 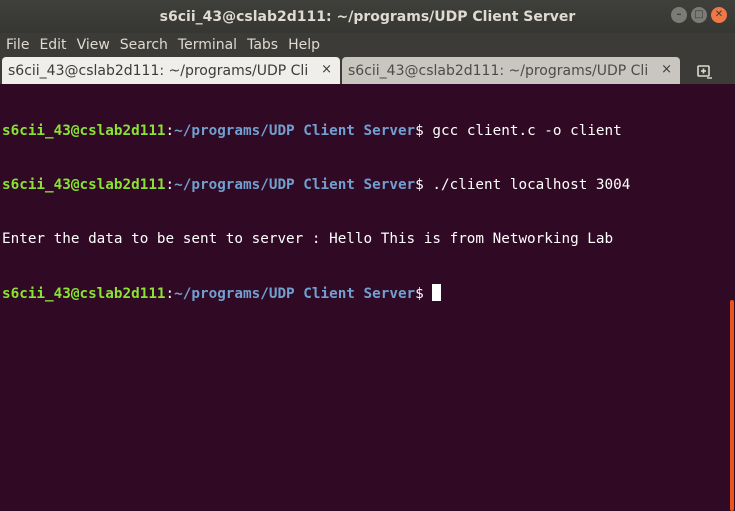 I want to click on menu-bar: File Edit View Search Terminal Tabs Help, so click(x=367, y=44).